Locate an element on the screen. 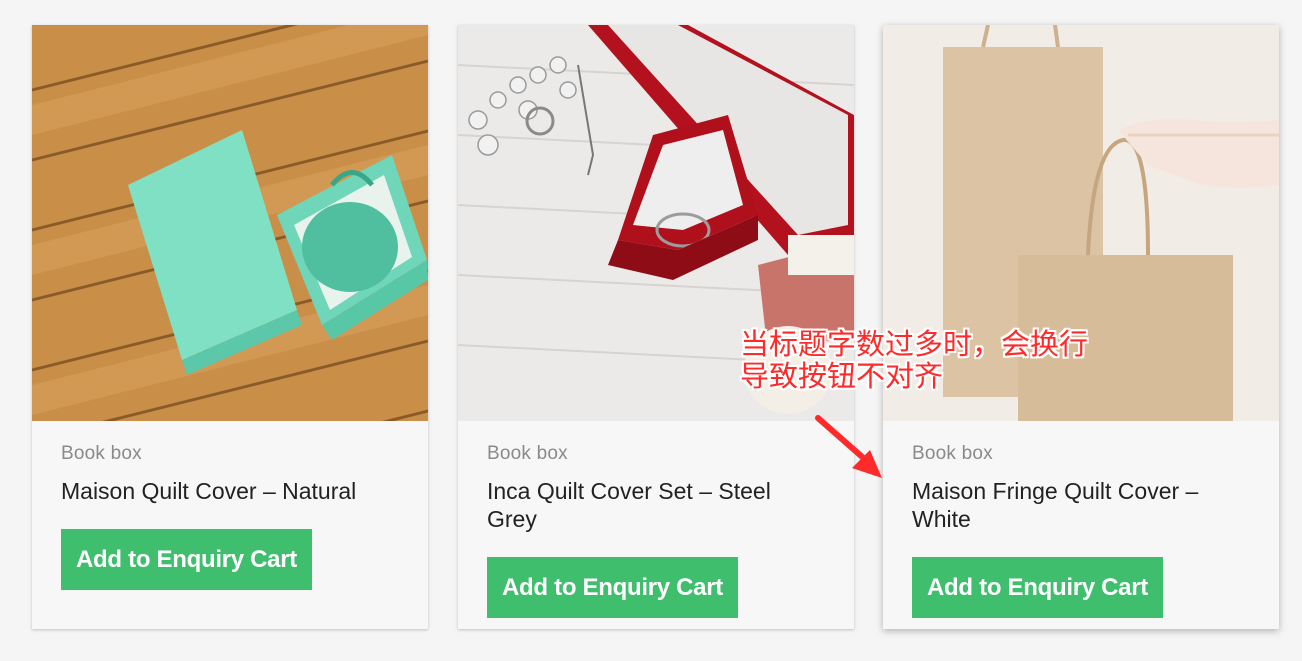 The width and height of the screenshot is (1302, 661). annotation-note: 当标题字数过多时，会换行 导致按钮不对齐 is located at coordinates (914, 360).